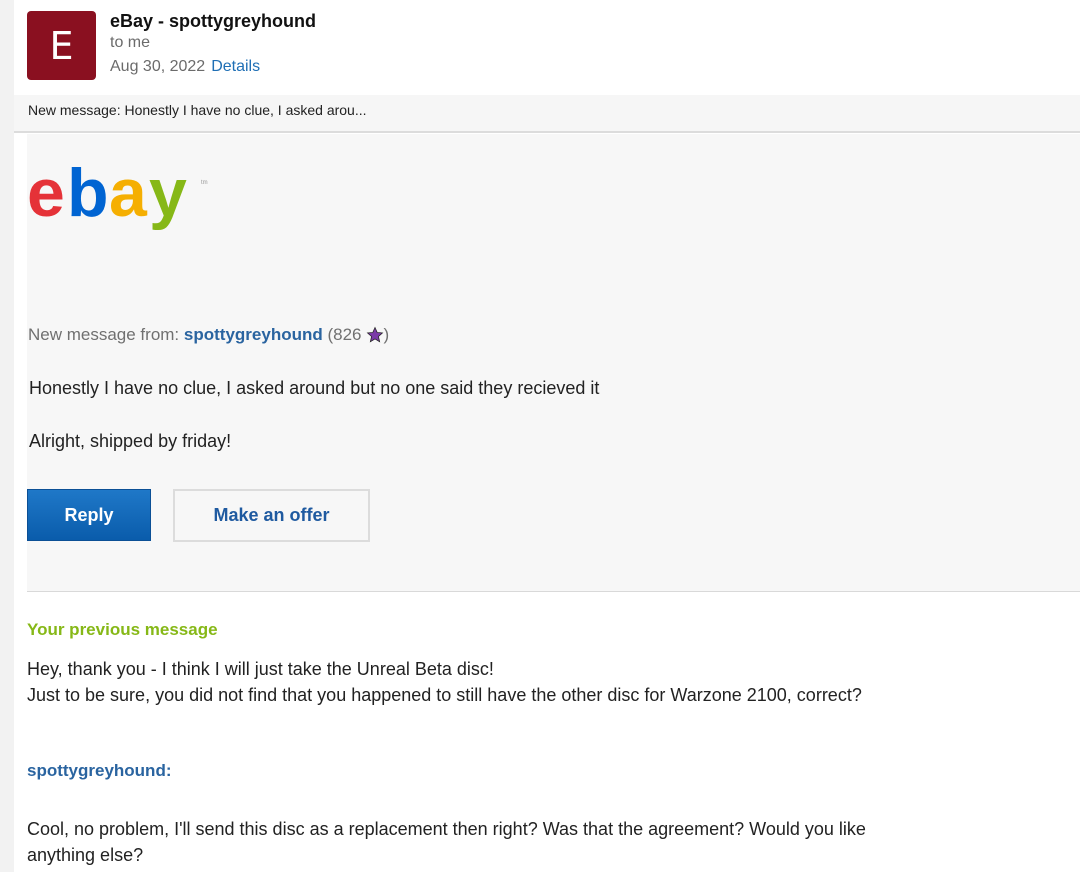 The height and width of the screenshot is (872, 1080). What do you see at coordinates (128, 194) in the screenshot?
I see `logo-letter-a: a` at bounding box center [128, 194].